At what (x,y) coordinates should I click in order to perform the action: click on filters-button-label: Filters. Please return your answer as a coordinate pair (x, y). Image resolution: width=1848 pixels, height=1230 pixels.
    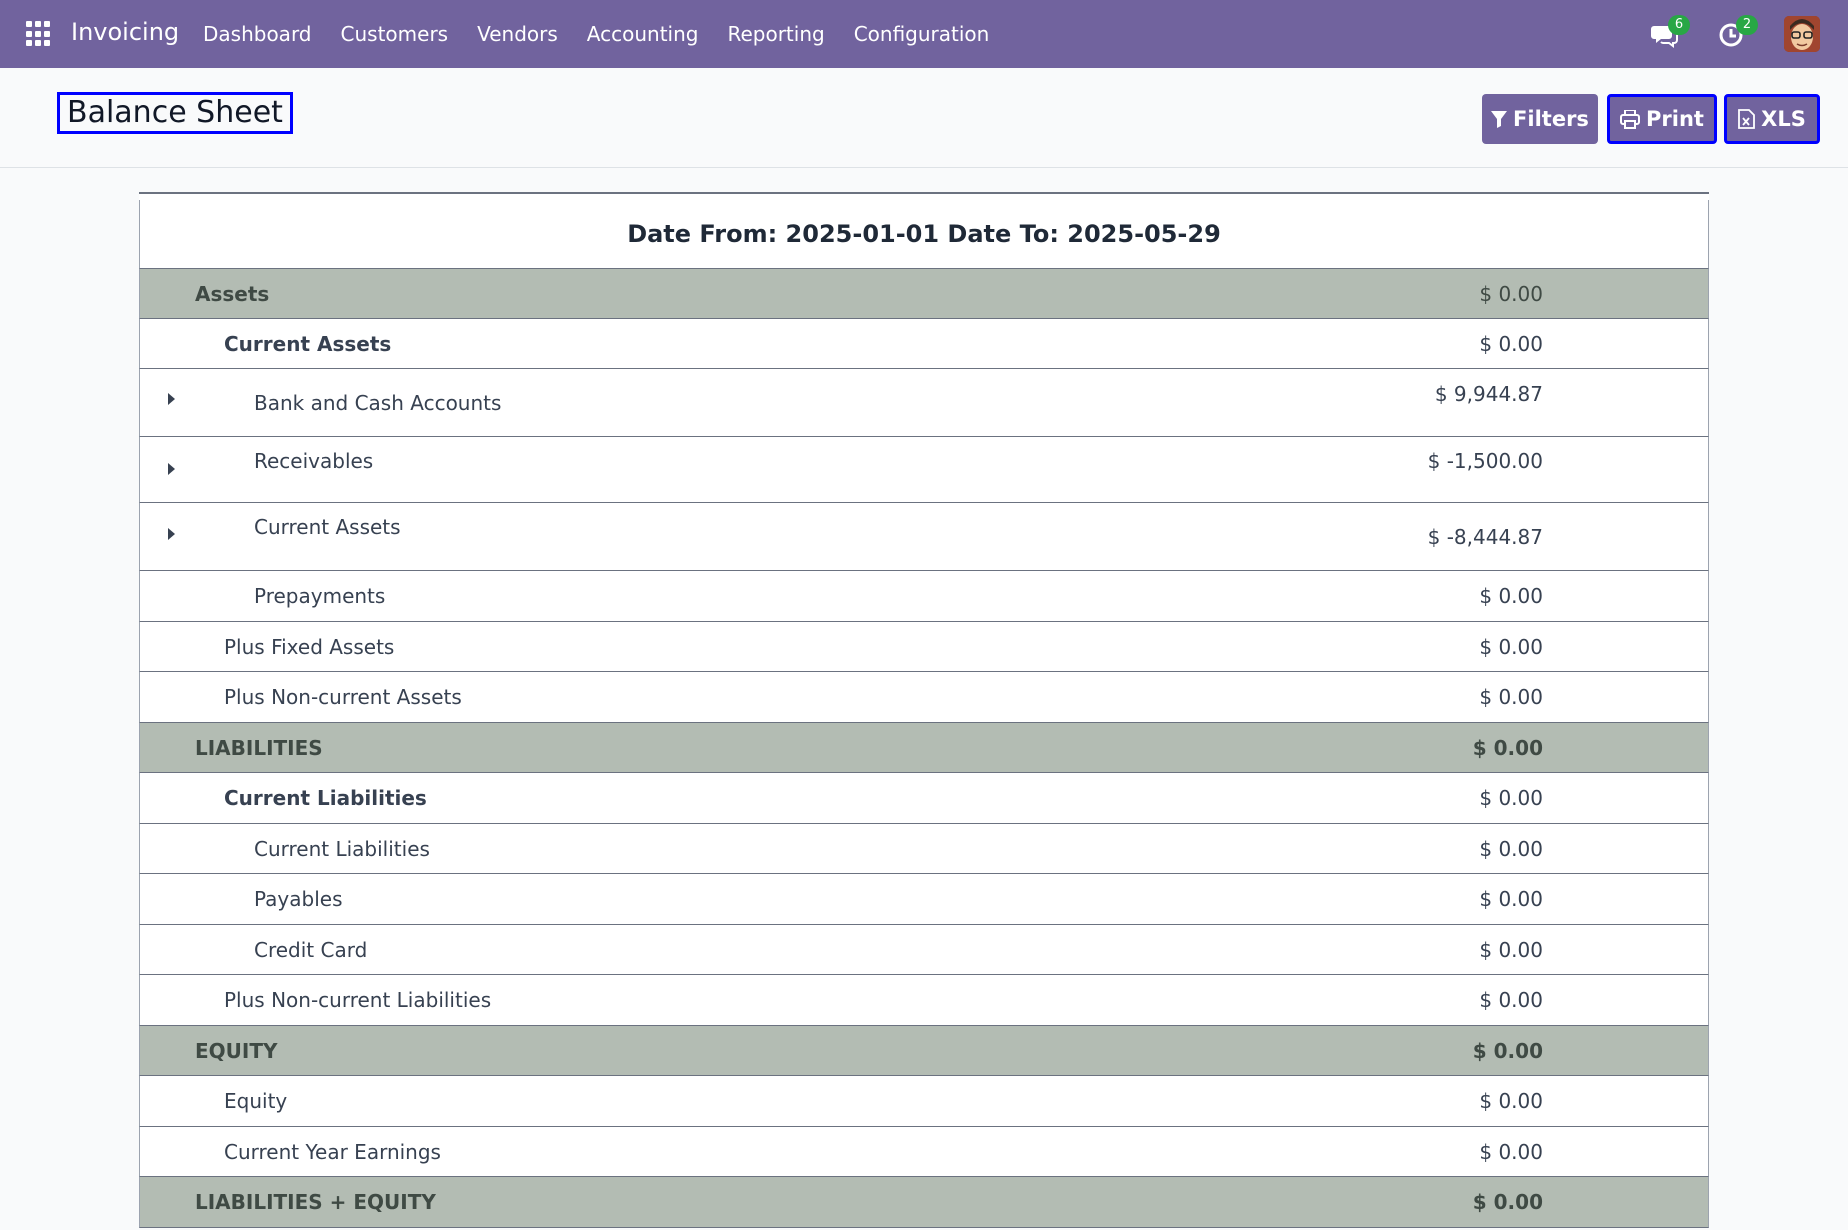
    Looking at the image, I should click on (1551, 119).